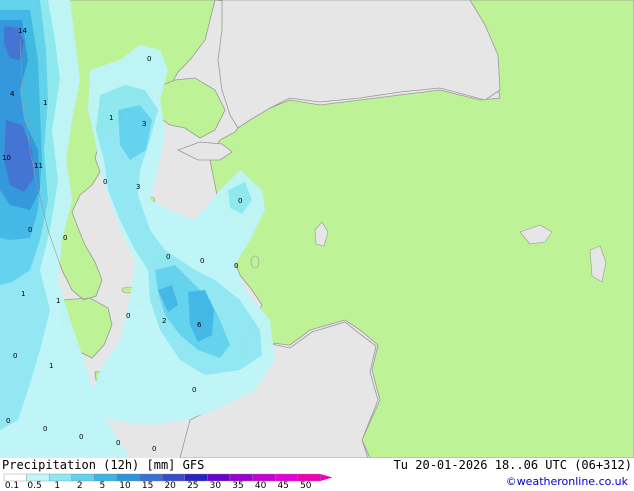  Describe the element at coordinates (199, 325) in the screenshot. I see `map-label: 6` at that location.